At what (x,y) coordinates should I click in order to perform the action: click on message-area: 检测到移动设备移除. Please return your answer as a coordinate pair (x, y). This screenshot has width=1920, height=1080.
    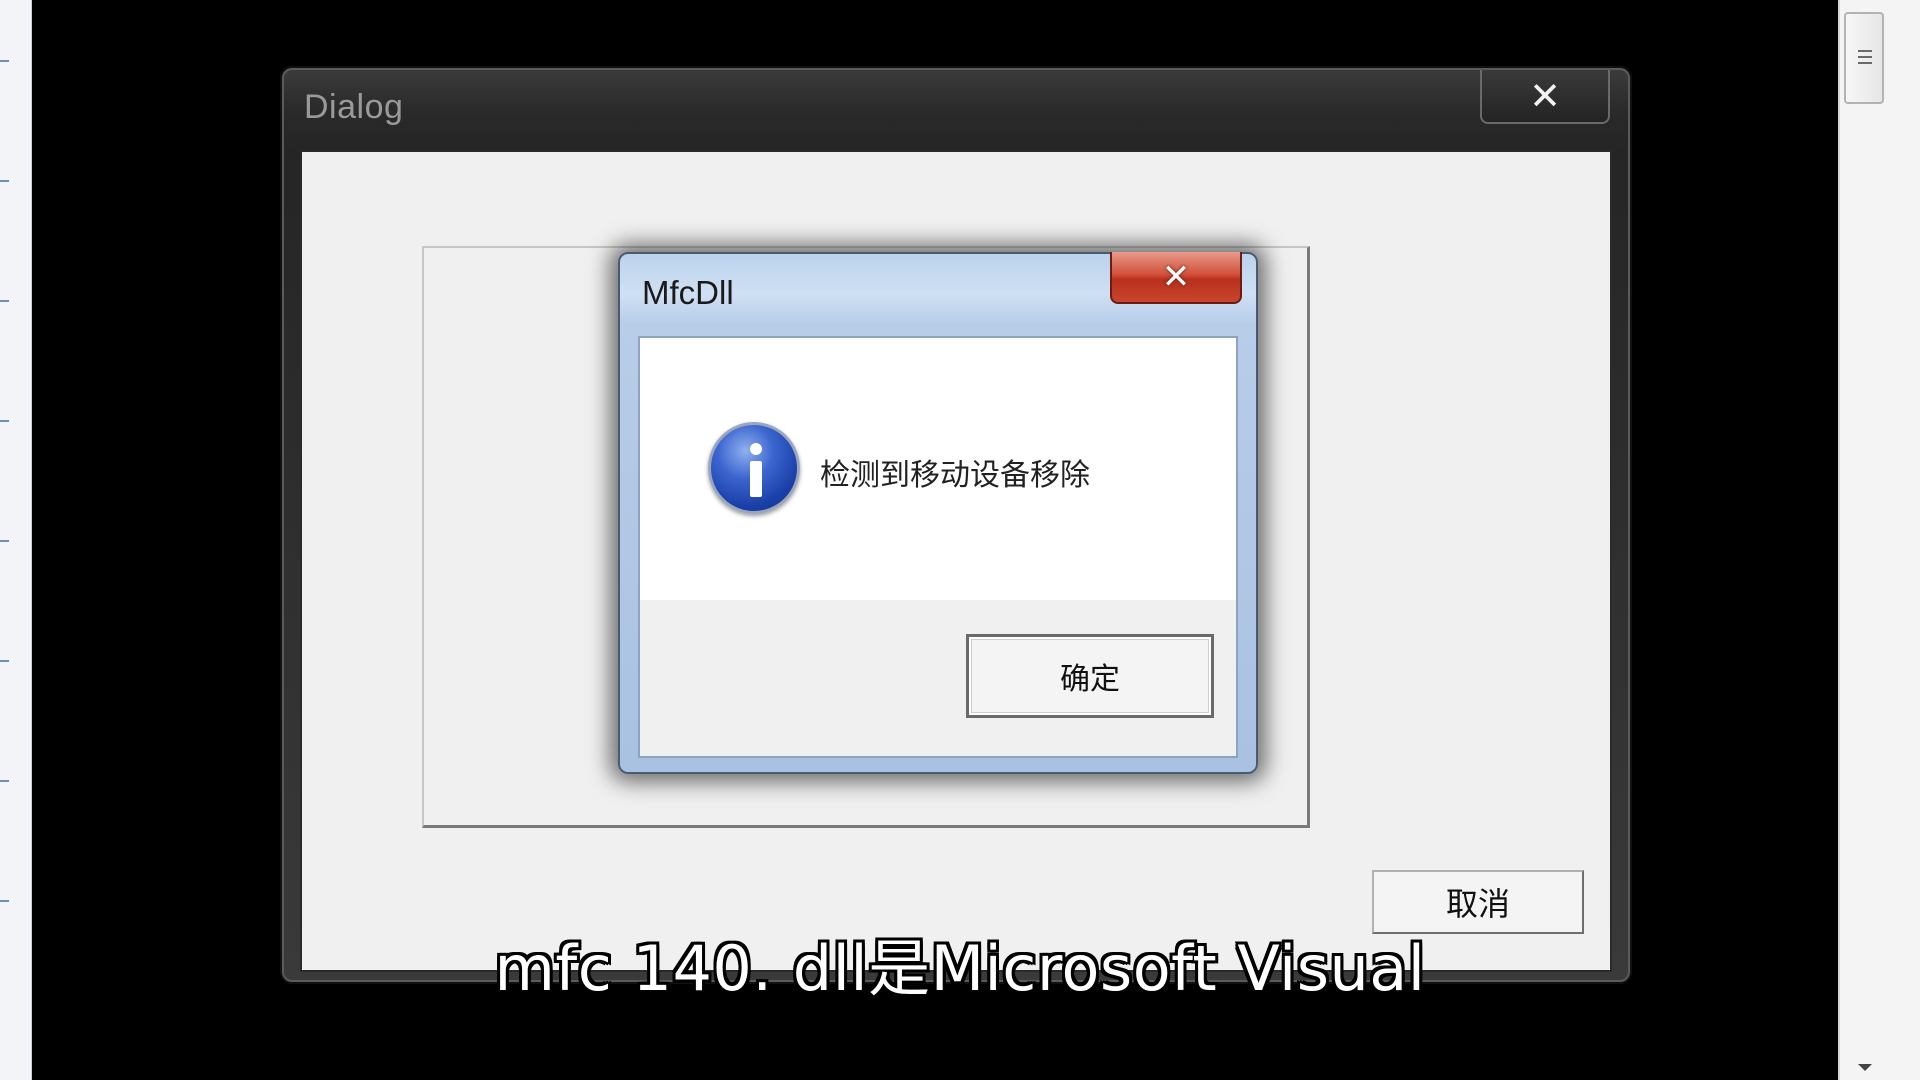
    Looking at the image, I should click on (938, 469).